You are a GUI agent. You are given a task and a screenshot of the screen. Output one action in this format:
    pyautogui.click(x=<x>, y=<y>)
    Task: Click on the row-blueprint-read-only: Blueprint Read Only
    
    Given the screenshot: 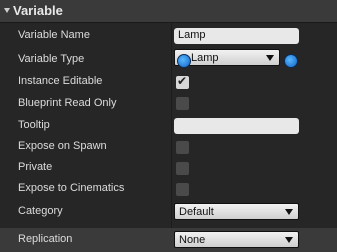 What is the action you would take?
    pyautogui.click(x=168, y=103)
    